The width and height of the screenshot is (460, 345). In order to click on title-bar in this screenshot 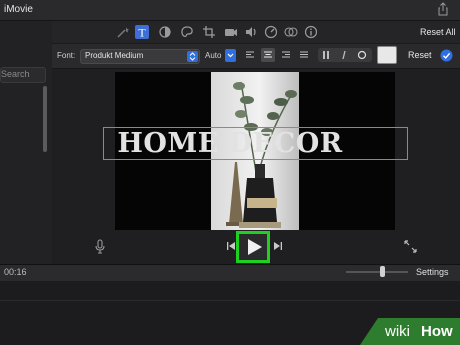, I will do `click(230, 10)`.